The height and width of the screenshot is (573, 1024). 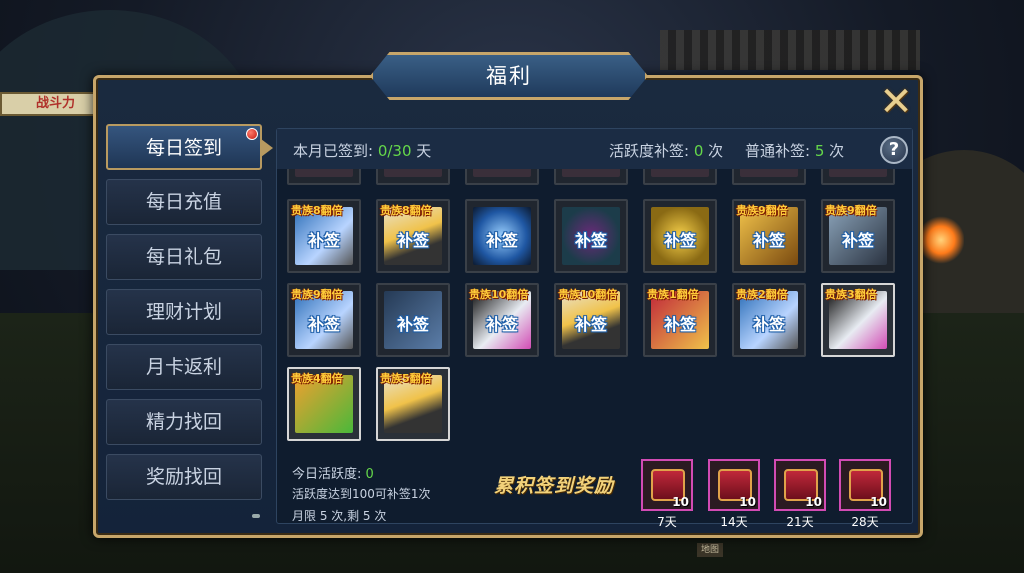 I want to click on signin-day-tile: 贵族10翻倍 补签, so click(x=502, y=320).